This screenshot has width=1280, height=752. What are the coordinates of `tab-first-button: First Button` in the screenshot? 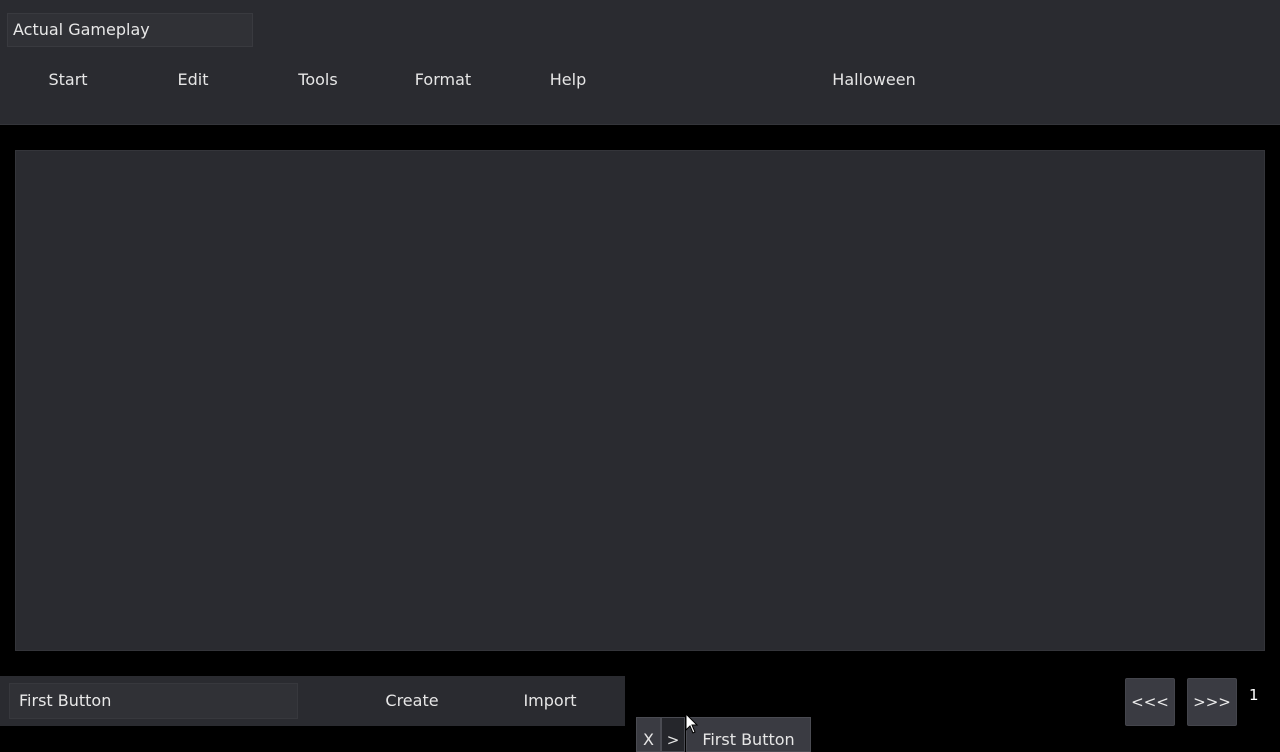 It's located at (748, 734).